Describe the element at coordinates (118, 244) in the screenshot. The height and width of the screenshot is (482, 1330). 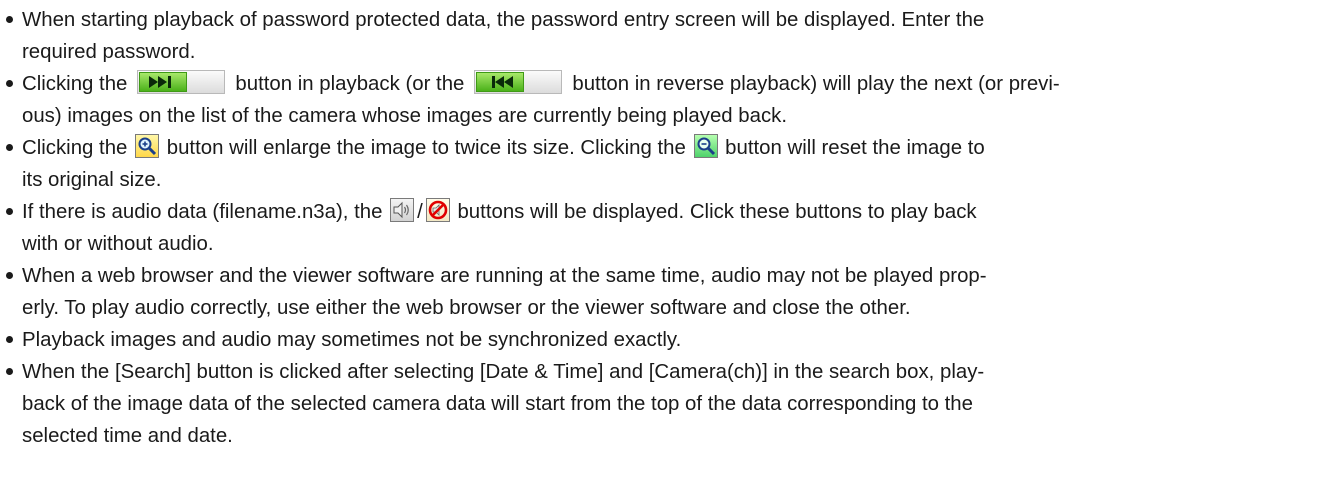
I see `note-text: with or without audio.` at that location.